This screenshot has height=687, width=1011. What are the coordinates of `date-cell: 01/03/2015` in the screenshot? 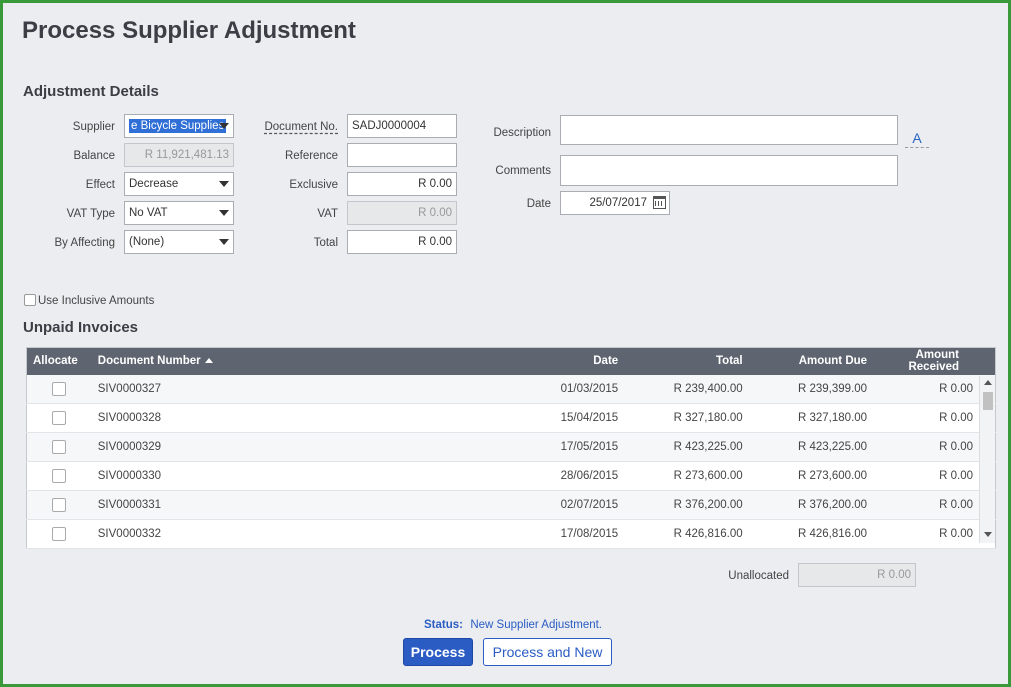 It's located at (577, 389).